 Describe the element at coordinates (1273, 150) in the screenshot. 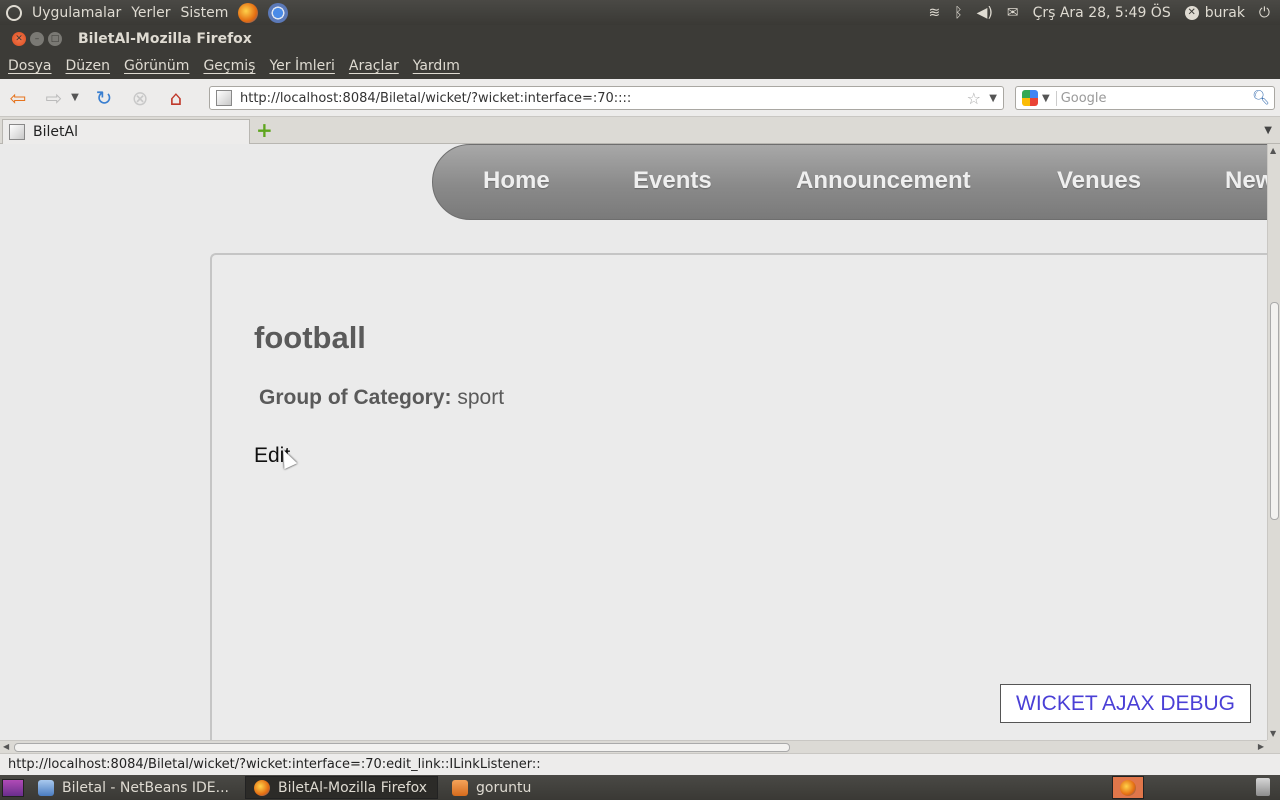

I see `scroll-up-icon: ▲` at that location.